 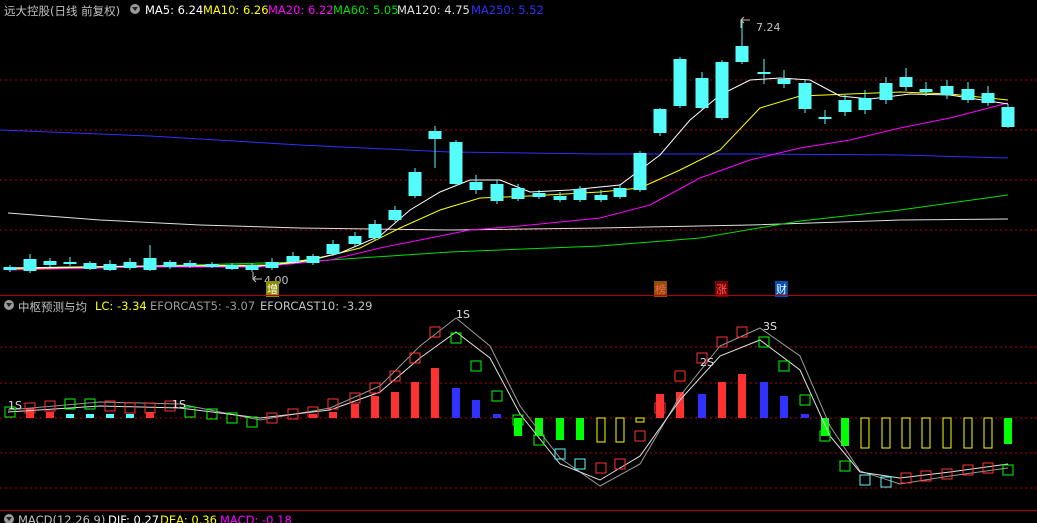 What do you see at coordinates (188, 518) in the screenshot?
I see `dea-label: DEA: 0.36` at bounding box center [188, 518].